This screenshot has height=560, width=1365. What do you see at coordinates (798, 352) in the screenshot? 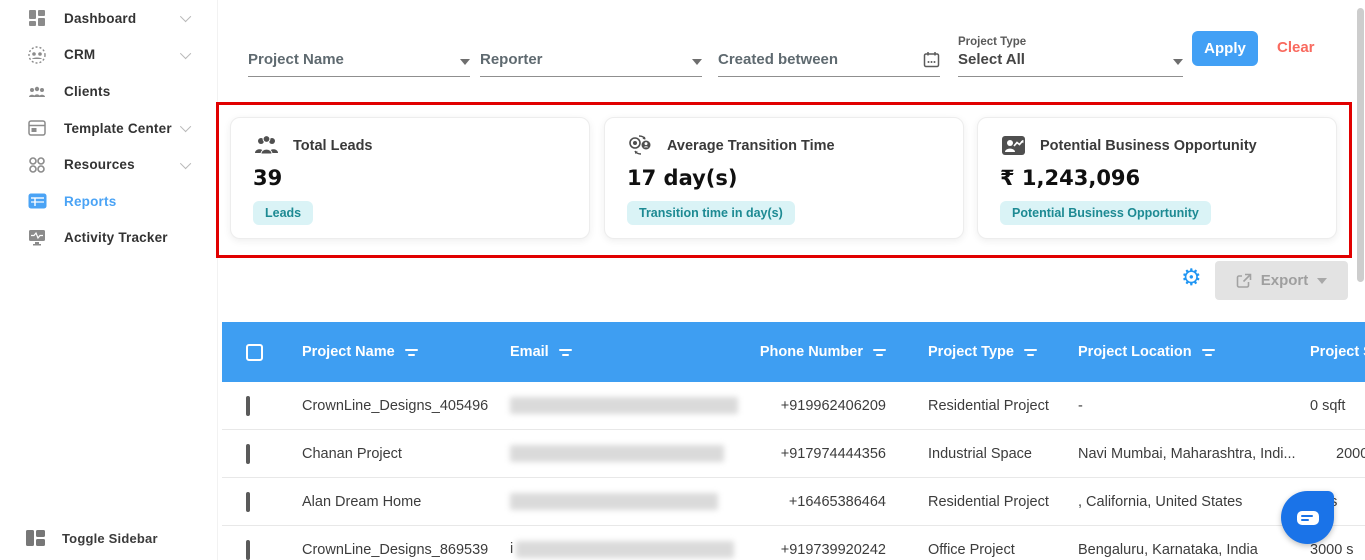
I see `column-header-phone-number: Phone Number` at bounding box center [798, 352].